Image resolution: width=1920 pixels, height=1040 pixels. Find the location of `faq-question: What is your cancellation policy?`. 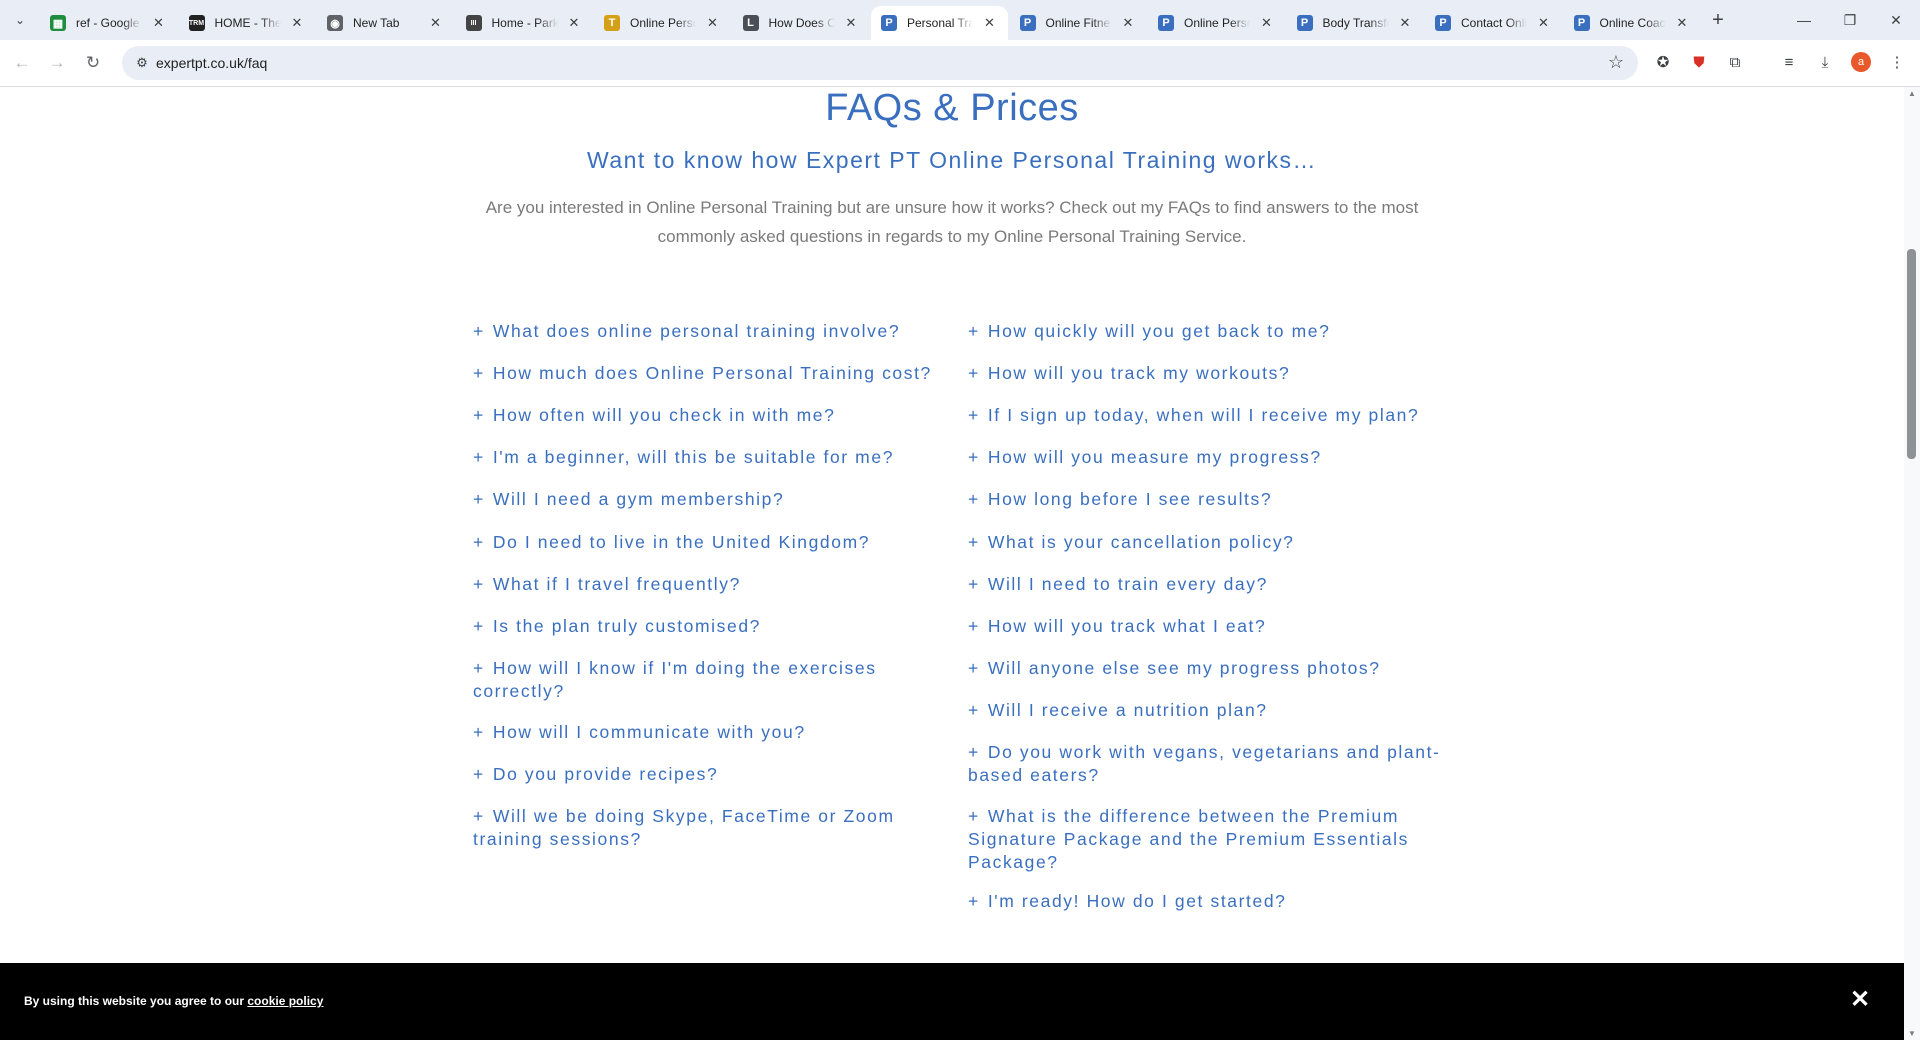

faq-question: What is your cancellation policy? is located at coordinates (1141, 542).